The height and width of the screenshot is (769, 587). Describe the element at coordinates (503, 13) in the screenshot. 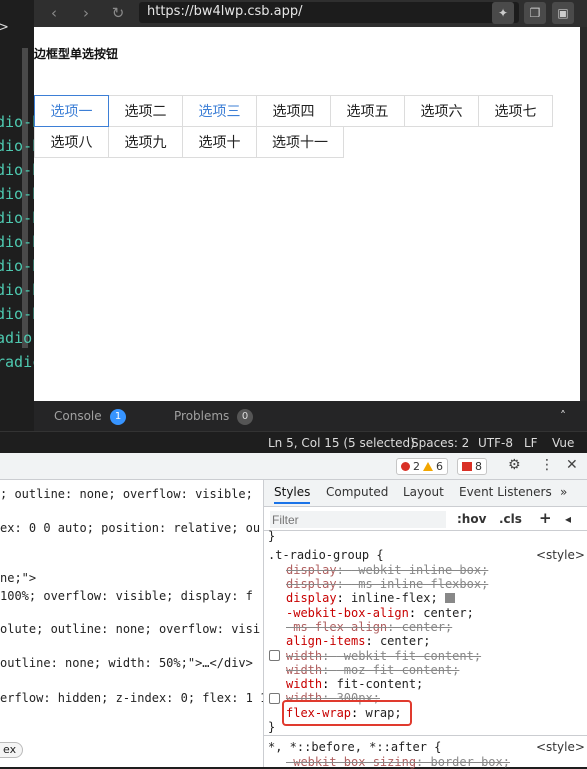

I see `extensions-icon: ✦` at that location.